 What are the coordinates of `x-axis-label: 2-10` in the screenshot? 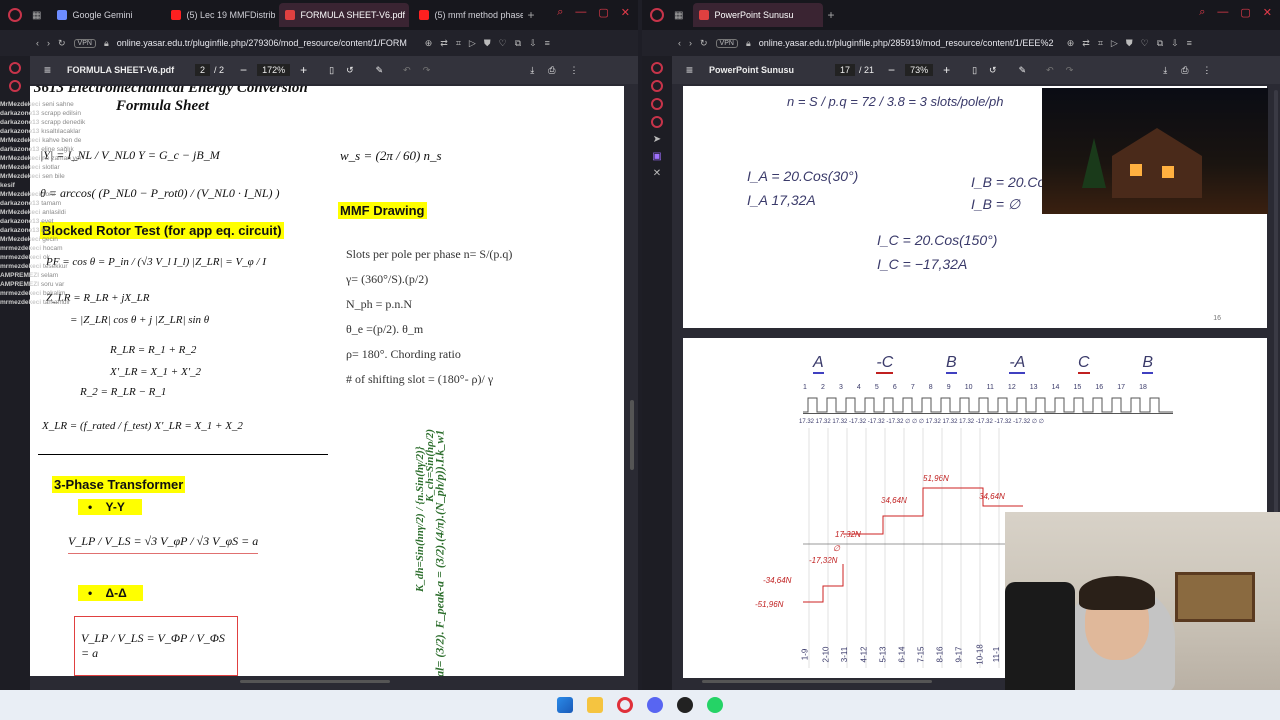 It's located at (826, 654).